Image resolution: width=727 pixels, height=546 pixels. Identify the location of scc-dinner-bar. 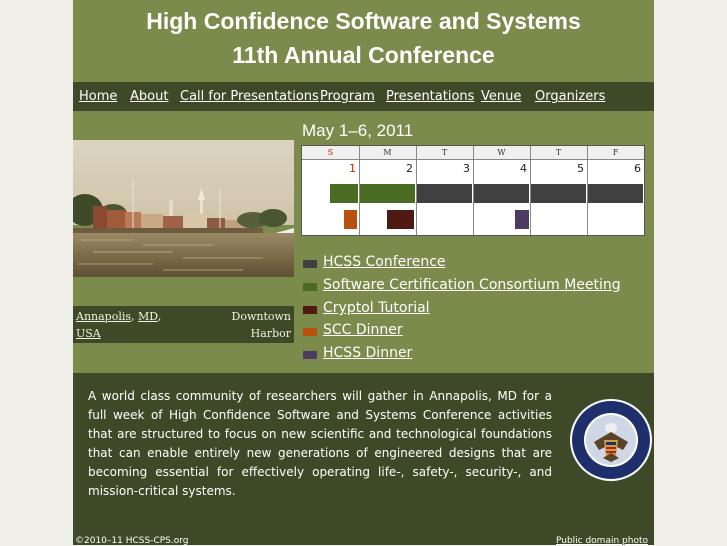
(350, 219).